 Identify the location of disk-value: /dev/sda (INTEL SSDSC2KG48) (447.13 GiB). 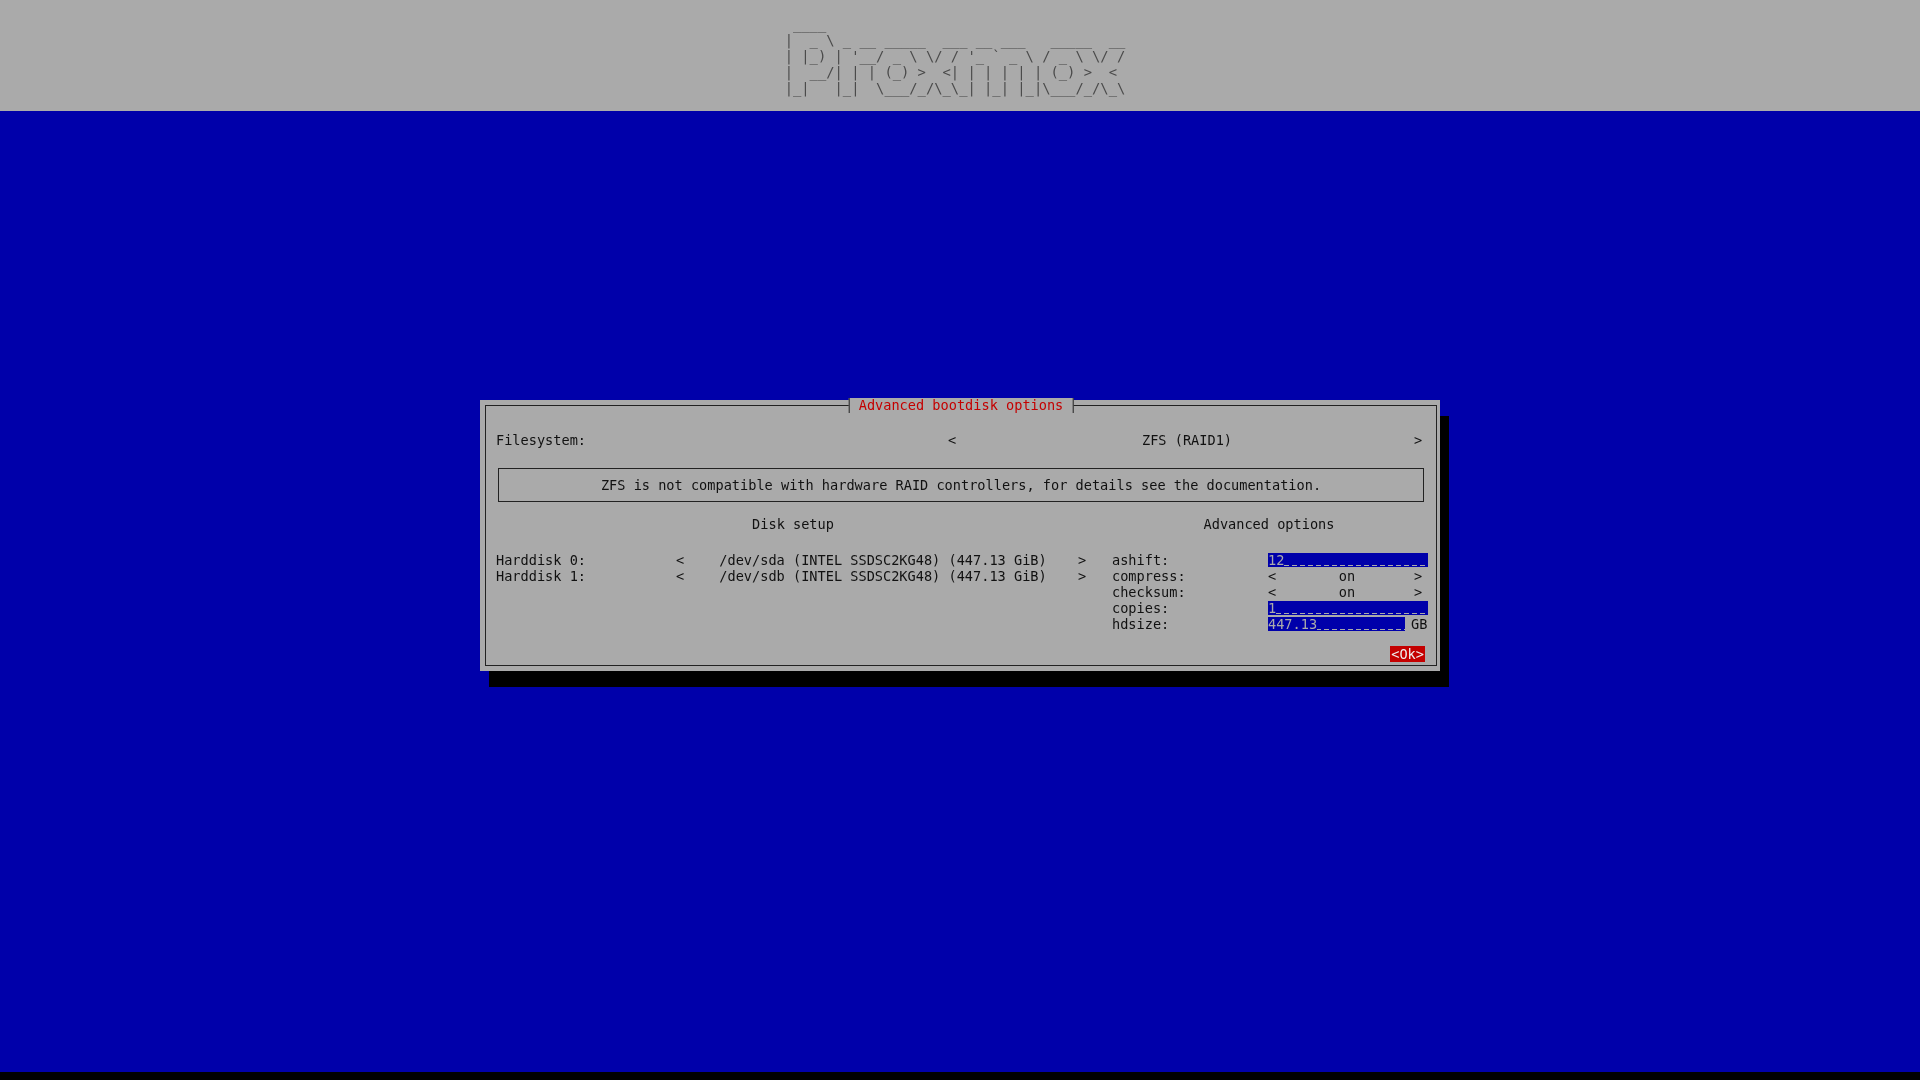
(883, 560).